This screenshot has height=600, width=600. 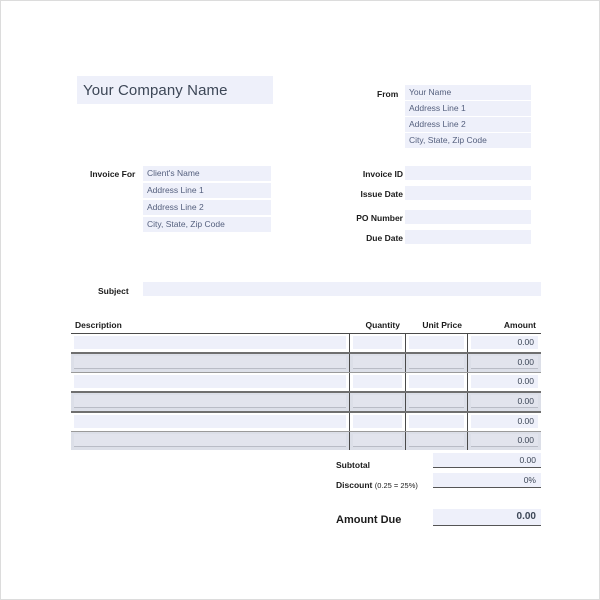 I want to click on invoice-for-line-1: Client's Name, so click(x=207, y=173).